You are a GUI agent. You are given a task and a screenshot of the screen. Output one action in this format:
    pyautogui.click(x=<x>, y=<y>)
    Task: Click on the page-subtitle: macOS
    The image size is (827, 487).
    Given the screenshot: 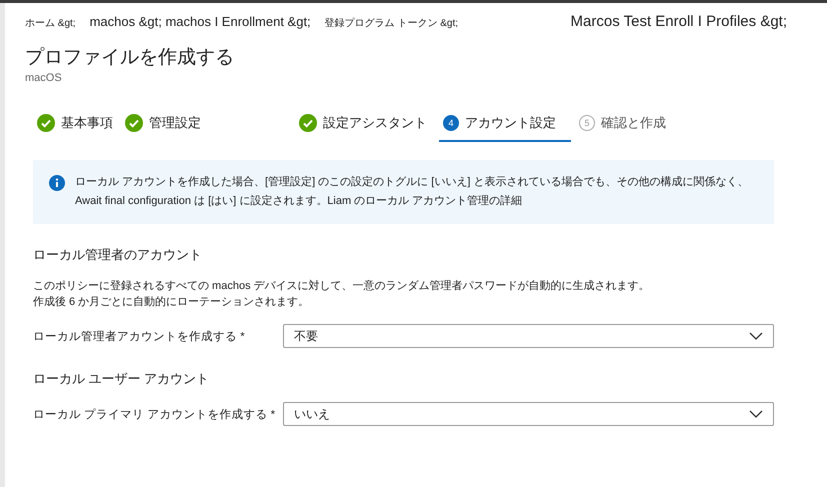 What is the action you would take?
    pyautogui.click(x=44, y=78)
    